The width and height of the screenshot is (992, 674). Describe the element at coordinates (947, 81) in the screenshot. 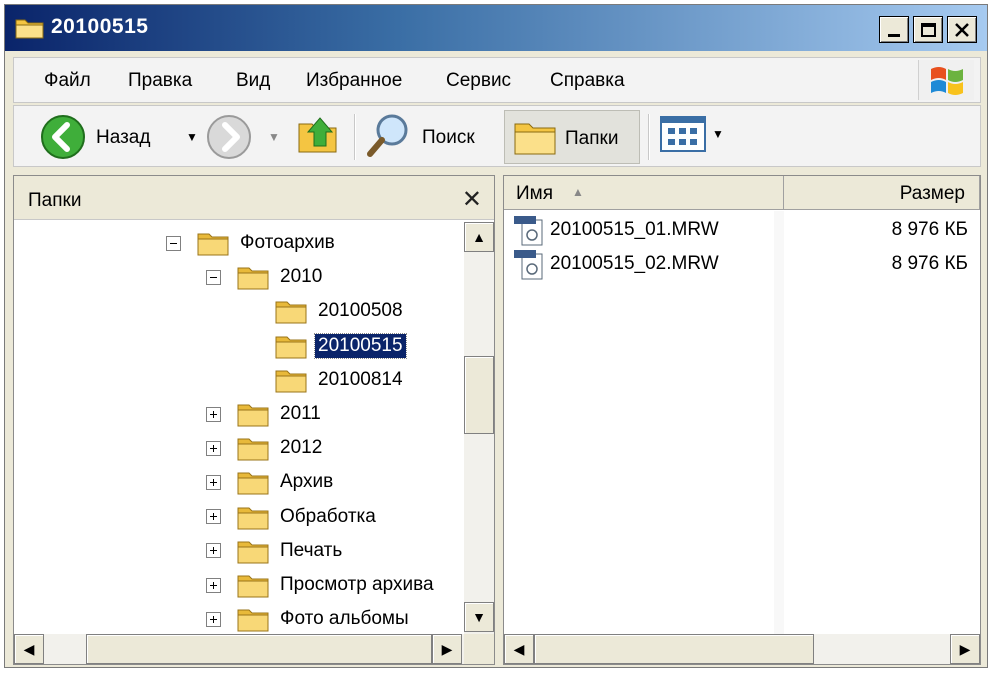

I see `windows-logo-icon` at that location.